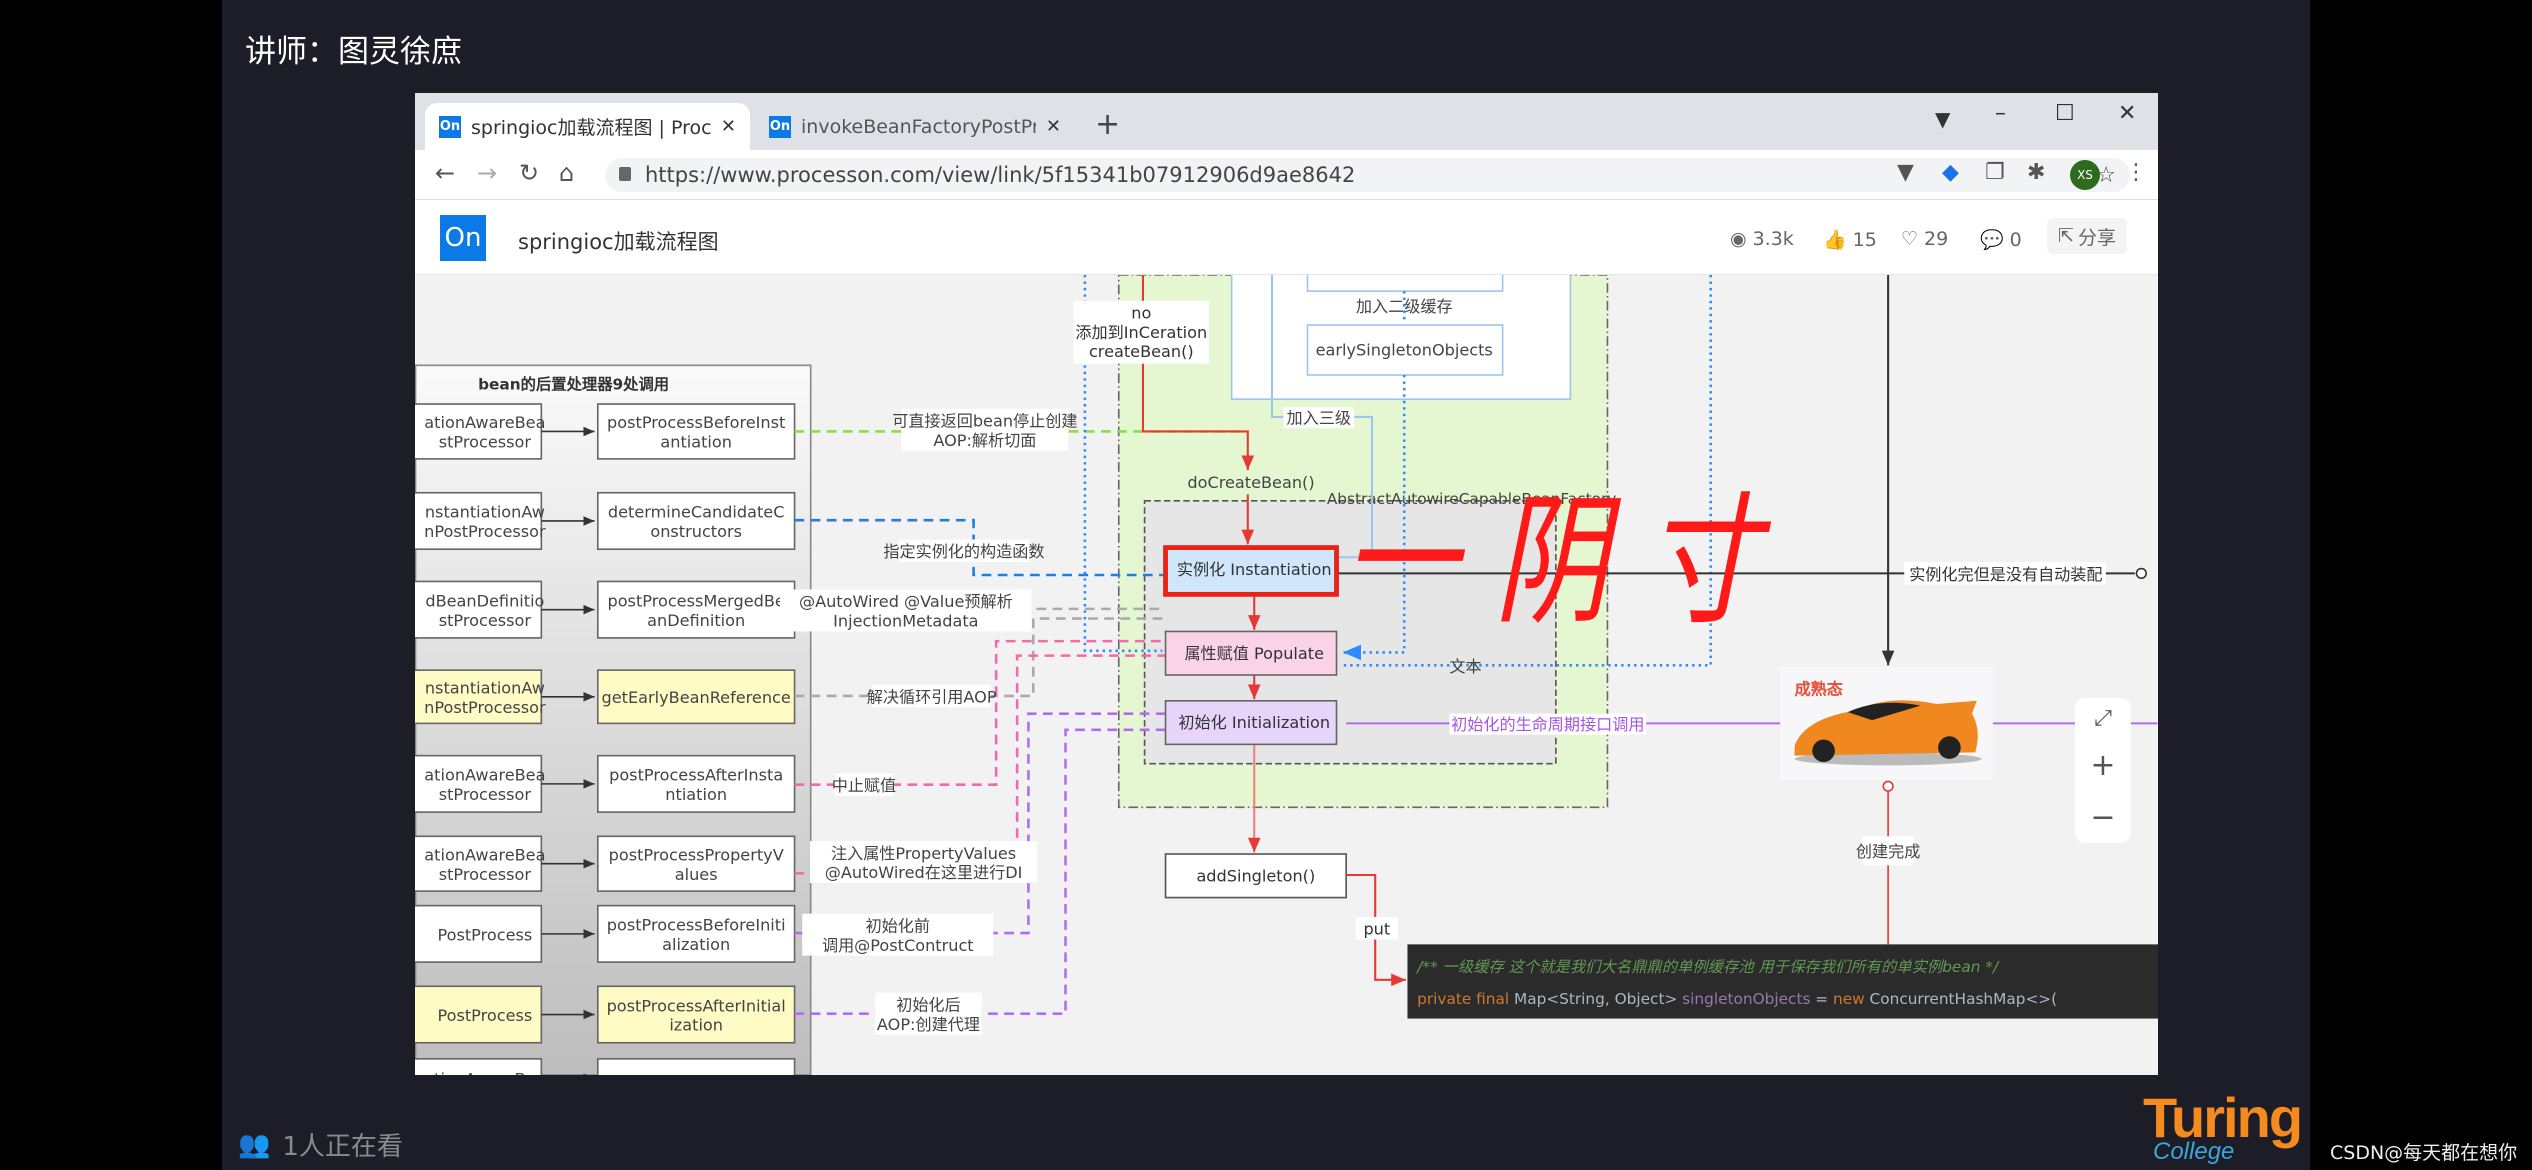 The height and width of the screenshot is (1170, 2532). What do you see at coordinates (484, 610) in the screenshot?
I see `node-text: dBeanDefinitio stProcessor` at bounding box center [484, 610].